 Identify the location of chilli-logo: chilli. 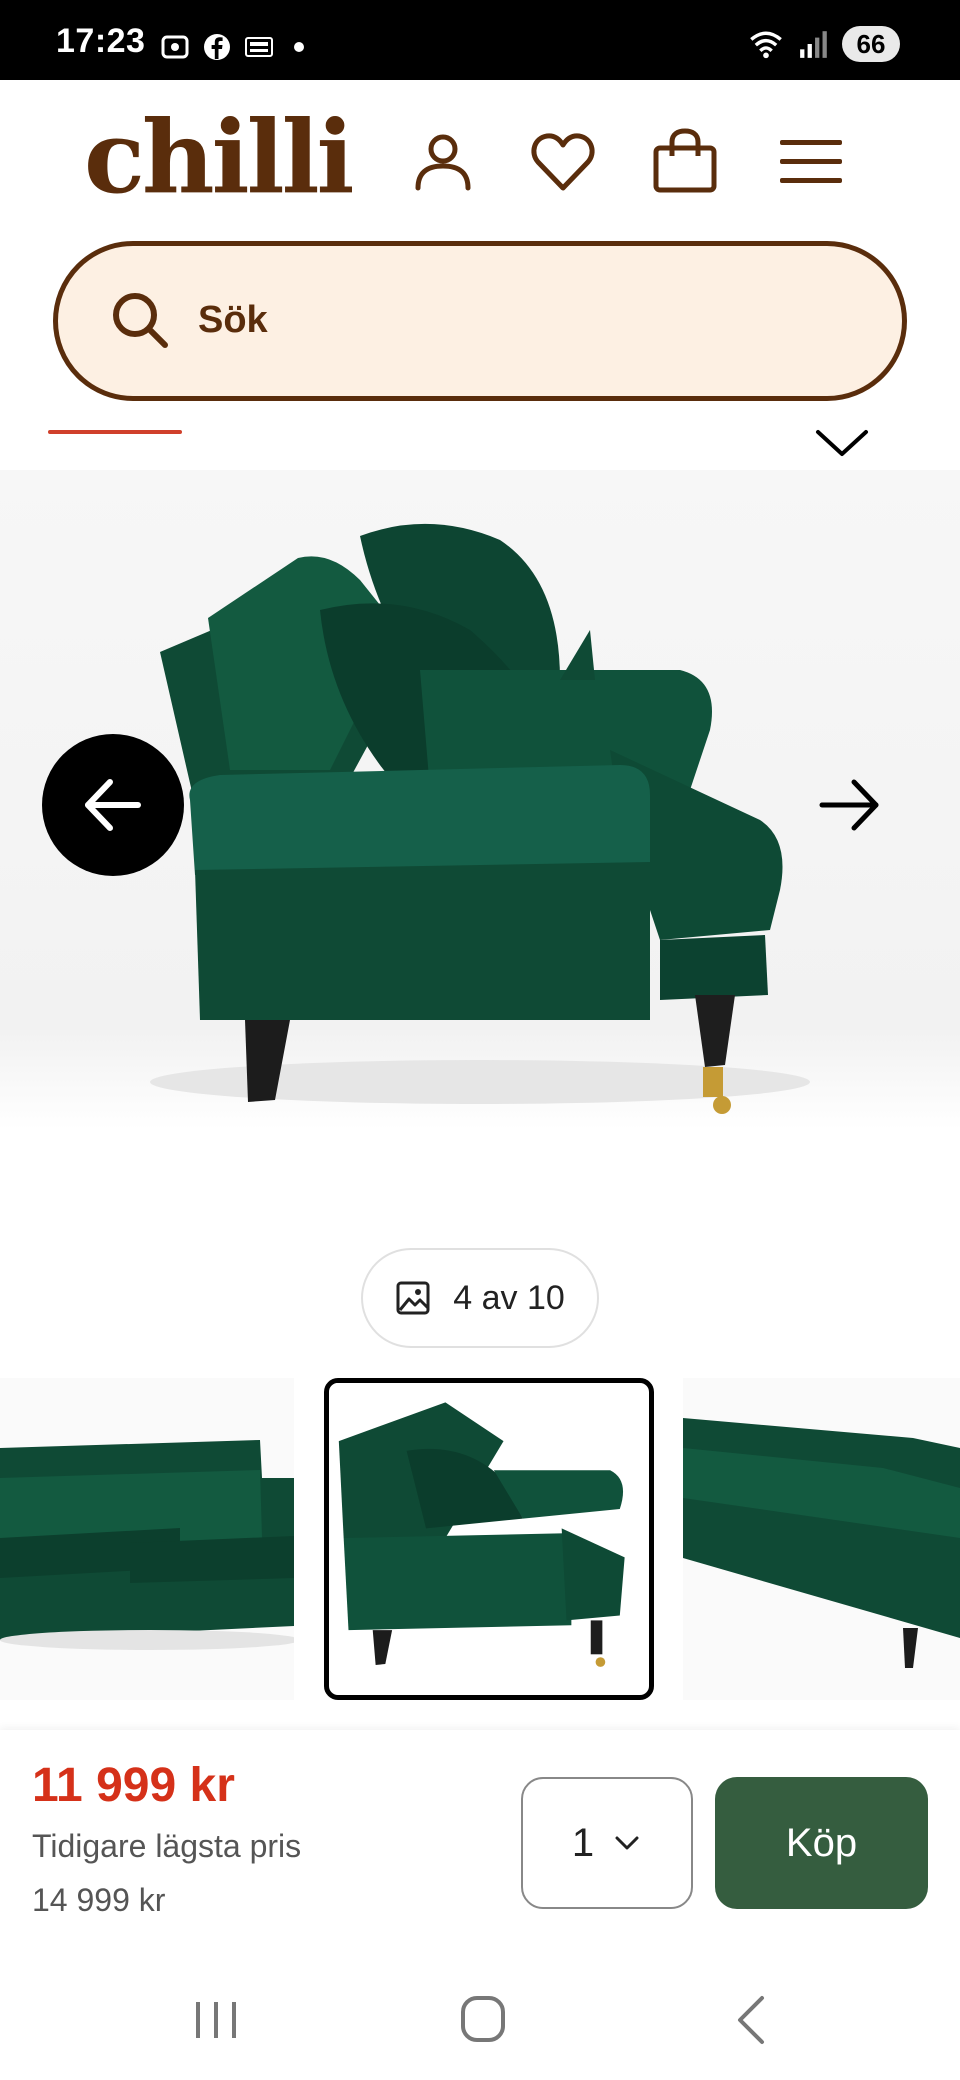
(219, 157).